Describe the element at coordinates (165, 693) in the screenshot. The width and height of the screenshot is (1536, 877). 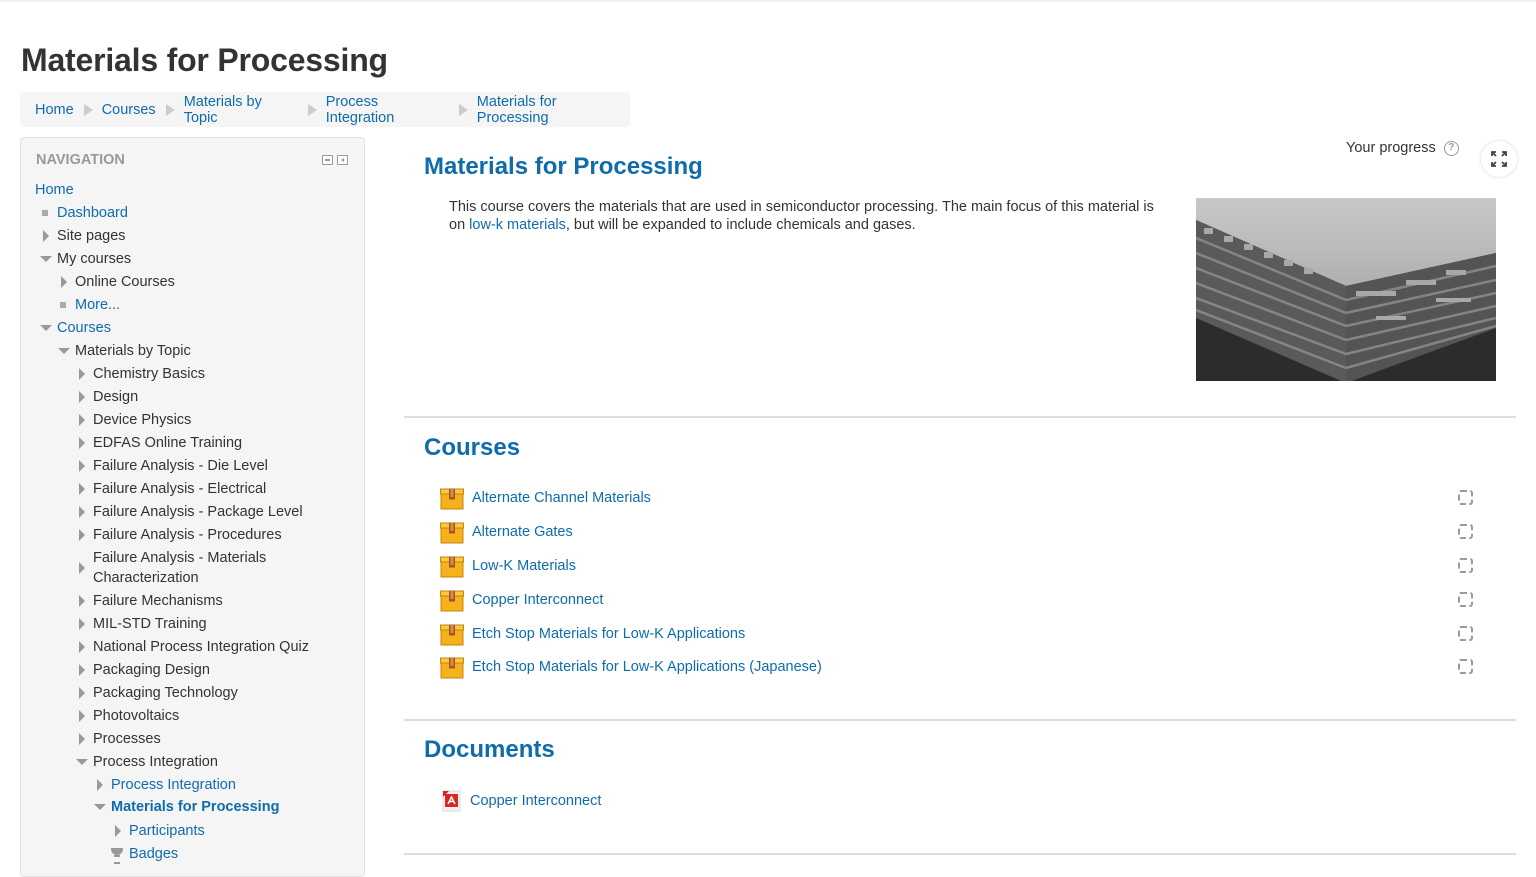
I see `nav-item-label: Packaging Technology` at that location.